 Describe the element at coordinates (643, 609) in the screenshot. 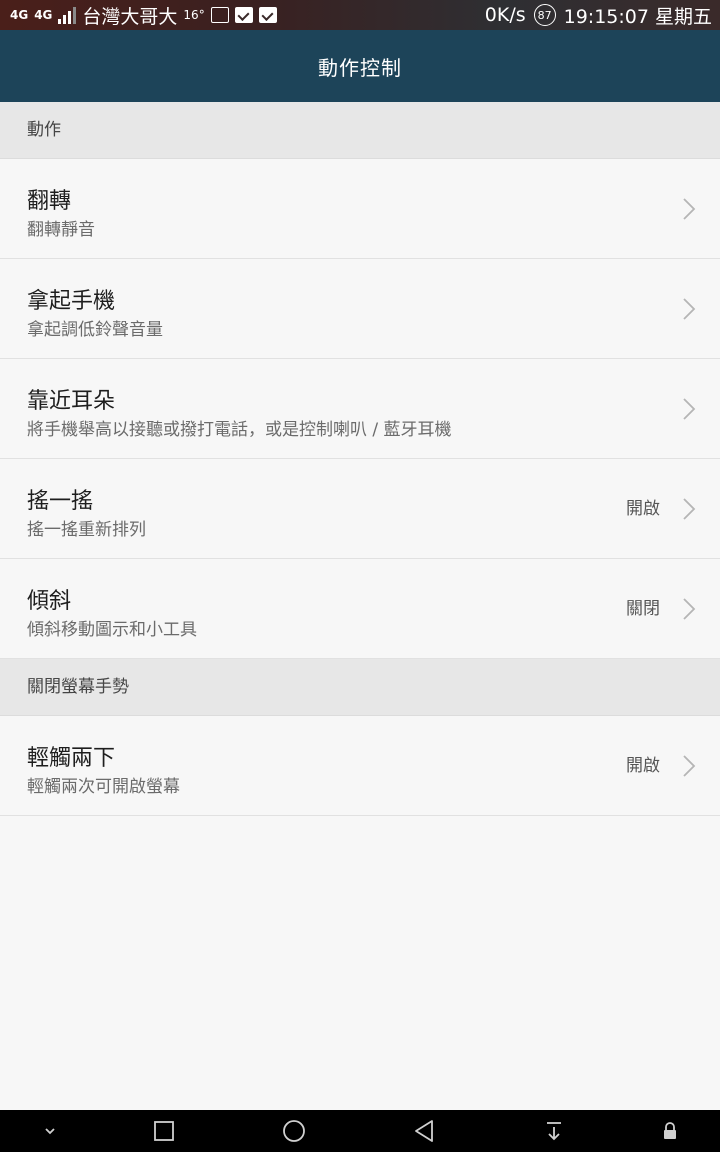

I see `setting-status: 關閉` at that location.